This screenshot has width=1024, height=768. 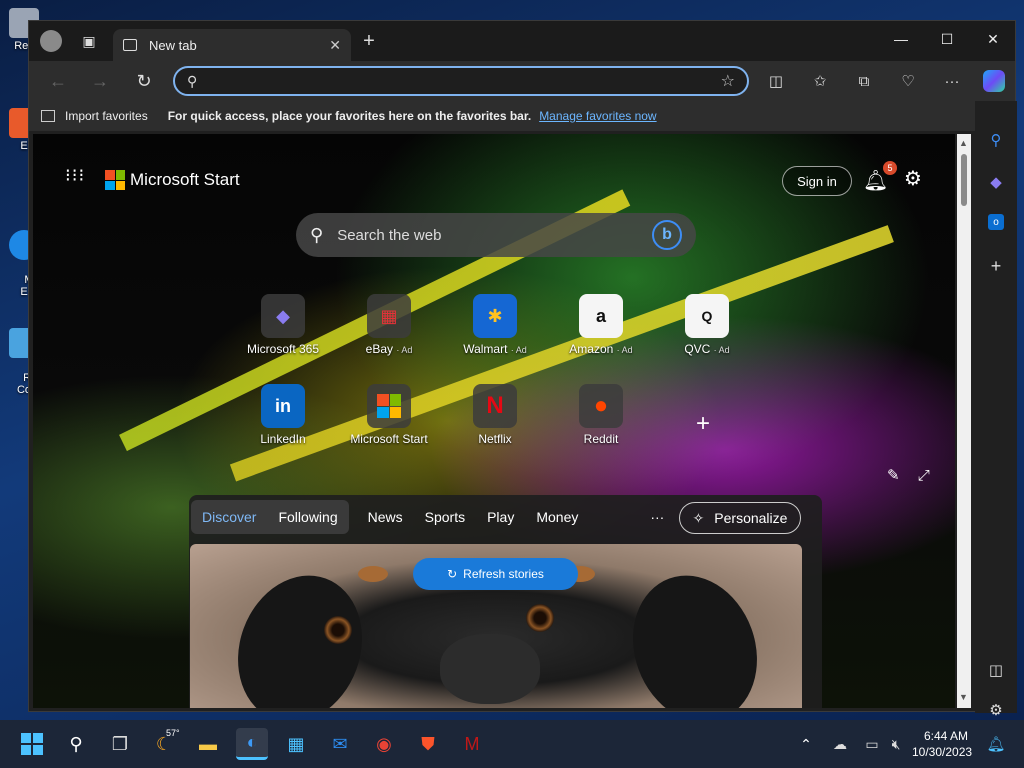 I want to click on task-view-button: ❐, so click(x=120, y=744).